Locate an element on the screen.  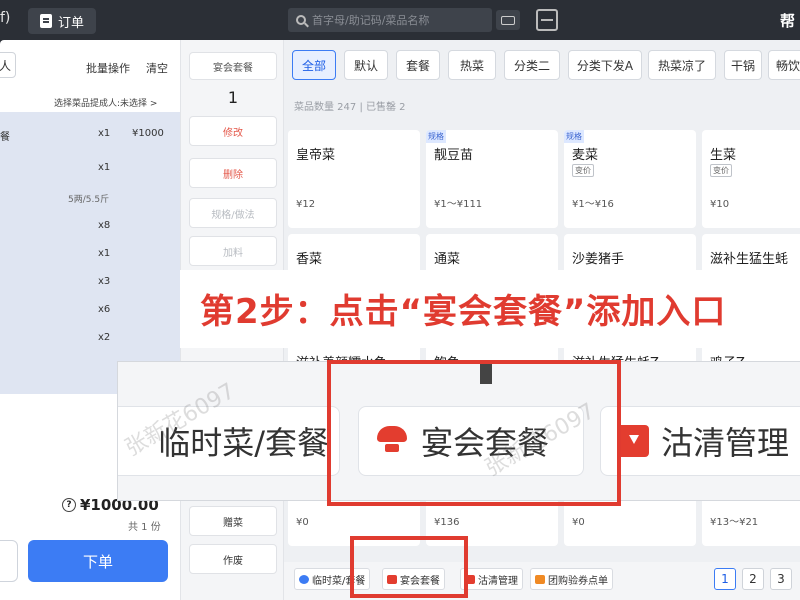
dish-card: 规格 靓豆苗 ¥1～¥111 is located at coordinates (492, 179).